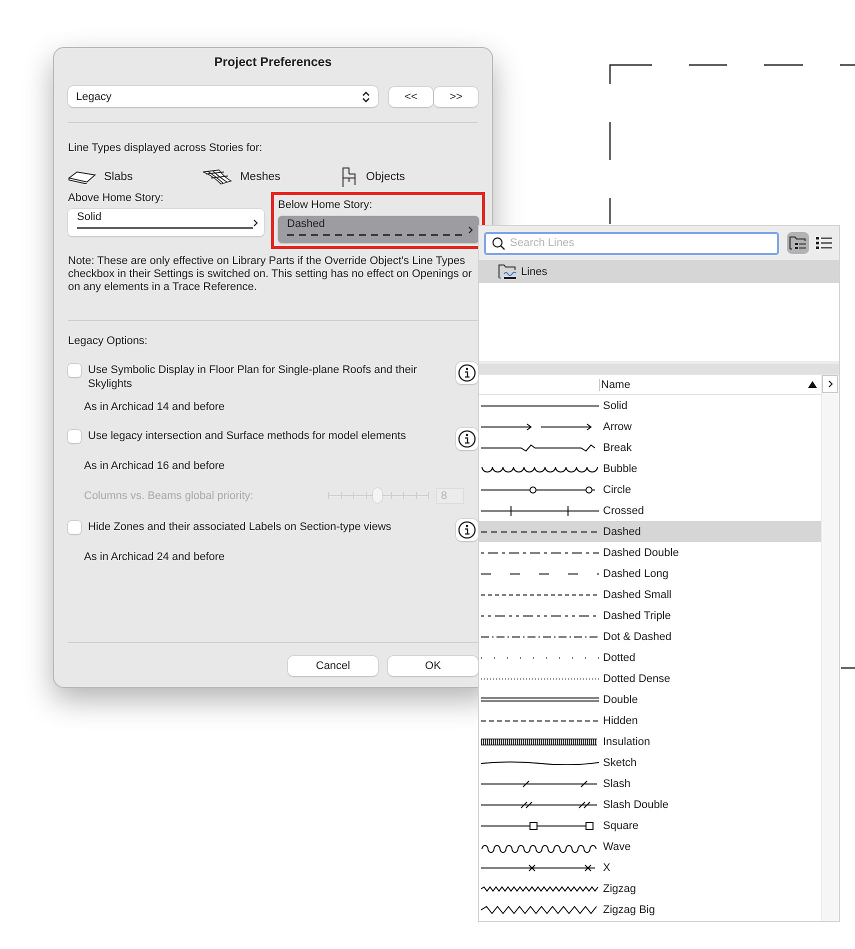 Image resolution: width=855 pixels, height=949 pixels. I want to click on slider-label: Columns vs. Beams global priority:, so click(169, 496).